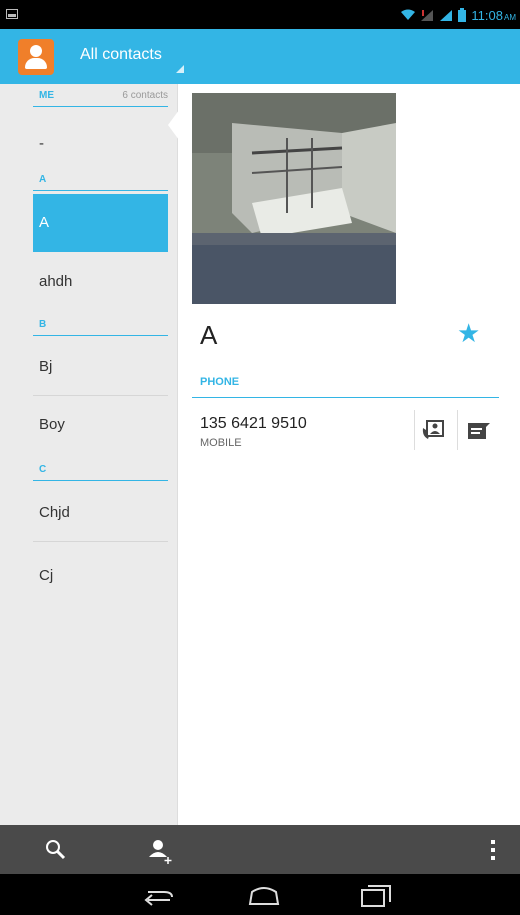 This screenshot has width=520, height=915. I want to click on section-label: A, so click(43, 179).